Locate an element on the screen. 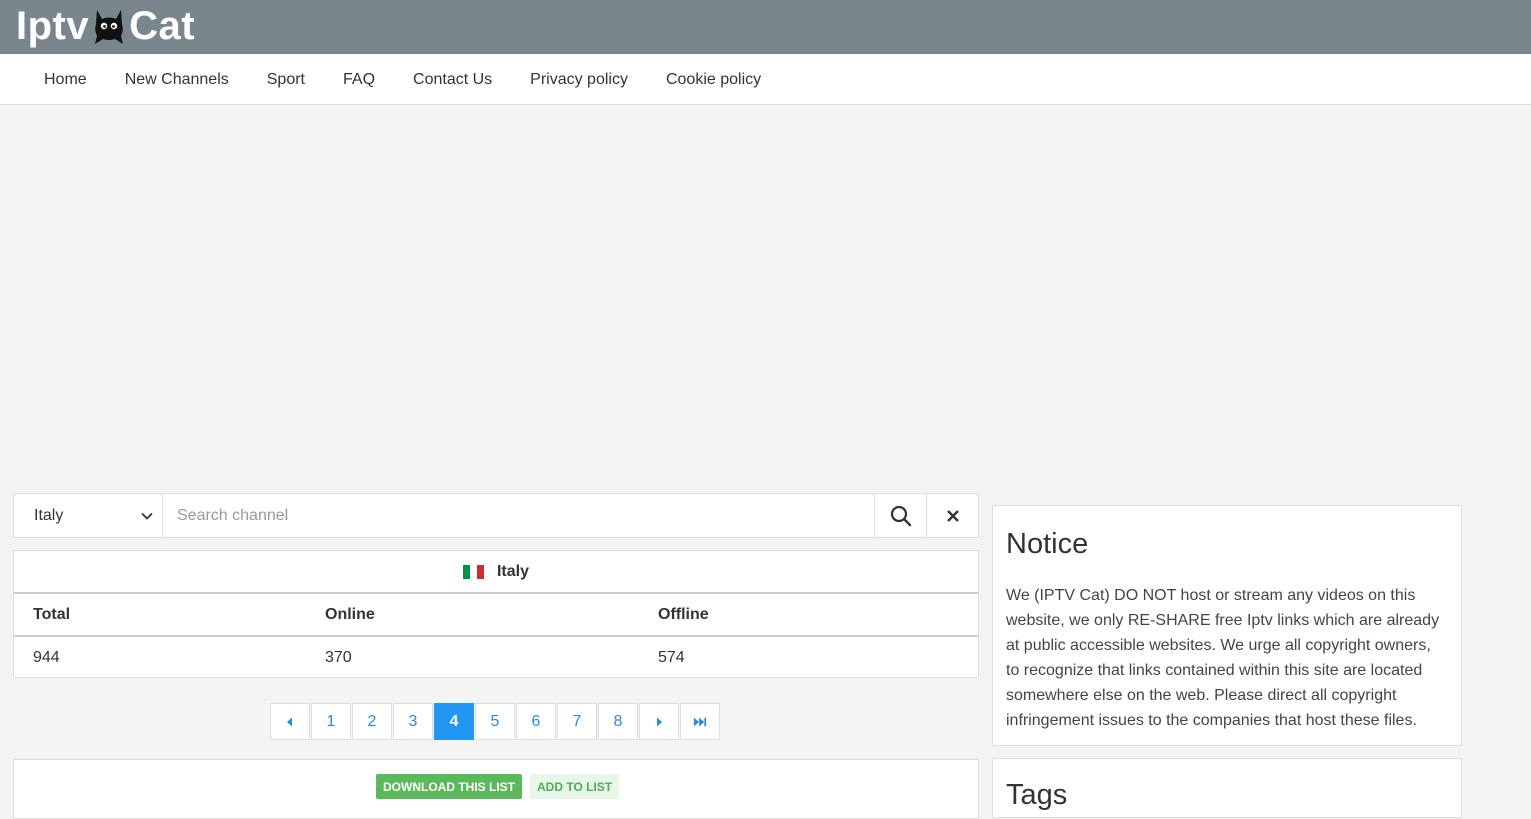 The width and height of the screenshot is (1531, 819). page-button-2: 2 is located at coordinates (372, 721).